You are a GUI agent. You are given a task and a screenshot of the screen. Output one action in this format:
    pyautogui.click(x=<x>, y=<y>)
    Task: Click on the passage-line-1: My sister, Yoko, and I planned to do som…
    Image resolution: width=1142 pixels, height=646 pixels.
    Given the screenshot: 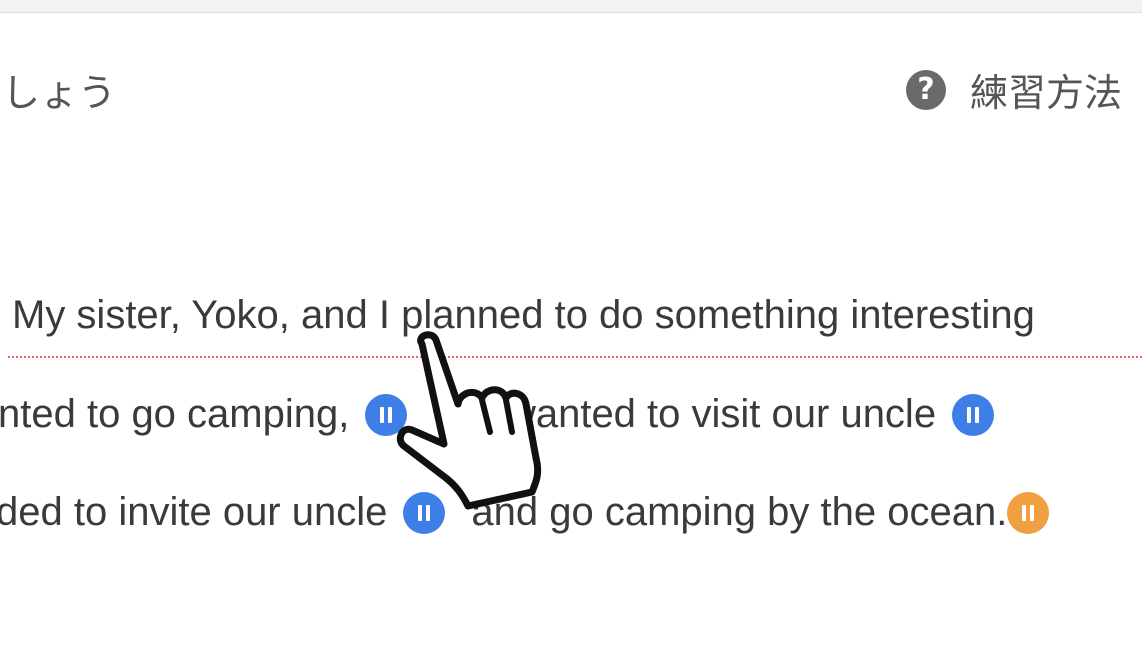 What is the action you would take?
    pyautogui.click(x=523, y=315)
    